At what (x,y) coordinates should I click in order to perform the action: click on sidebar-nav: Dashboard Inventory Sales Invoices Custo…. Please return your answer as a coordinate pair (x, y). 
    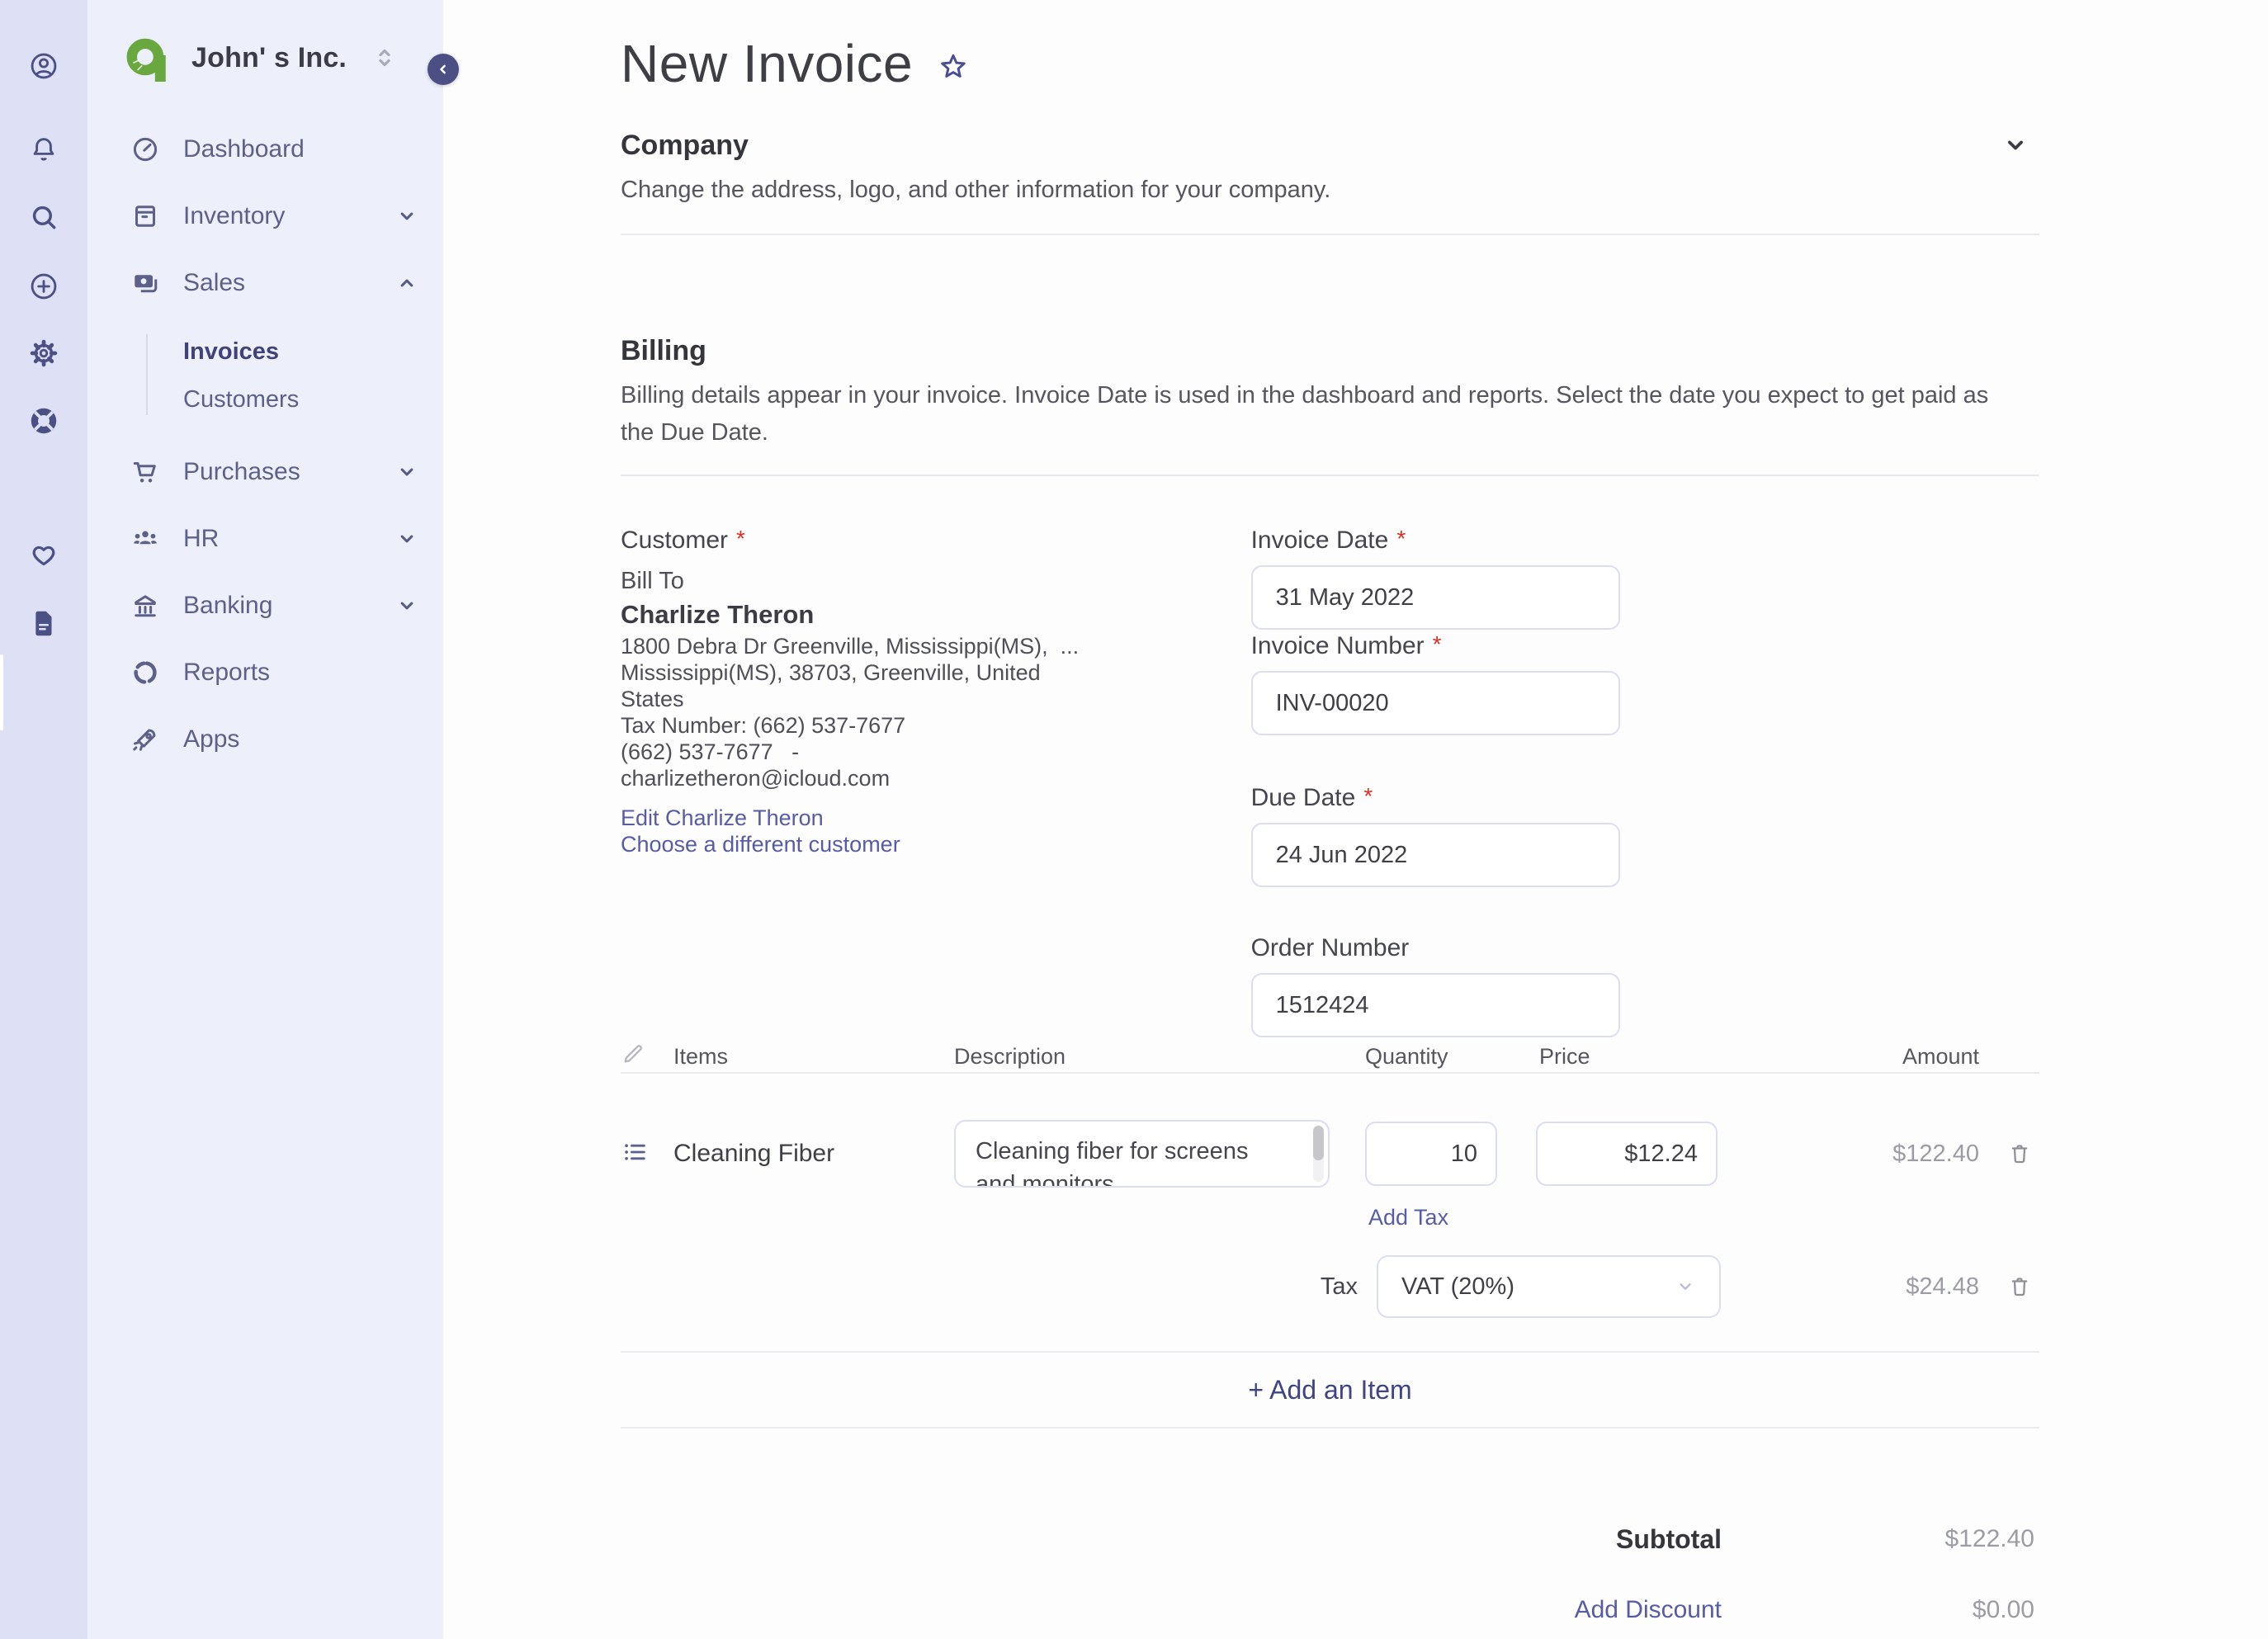
    Looking at the image, I should click on (265, 444).